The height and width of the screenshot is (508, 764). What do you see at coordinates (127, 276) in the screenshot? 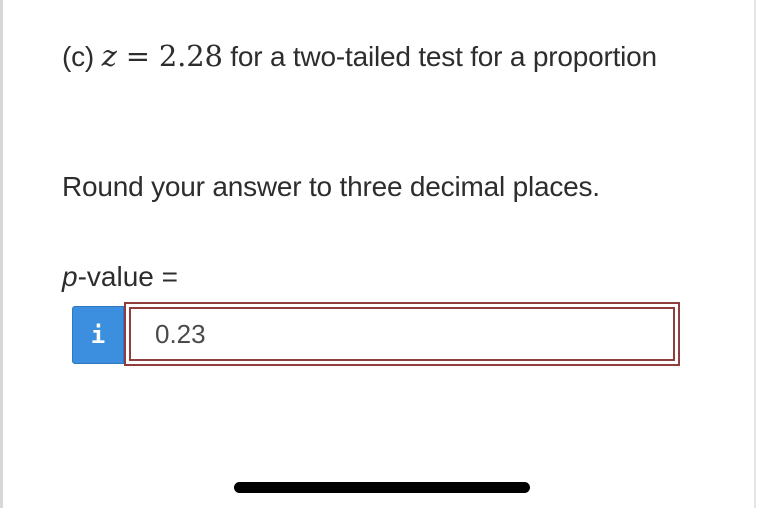
I see `answer-label-suffix: -value =` at bounding box center [127, 276].